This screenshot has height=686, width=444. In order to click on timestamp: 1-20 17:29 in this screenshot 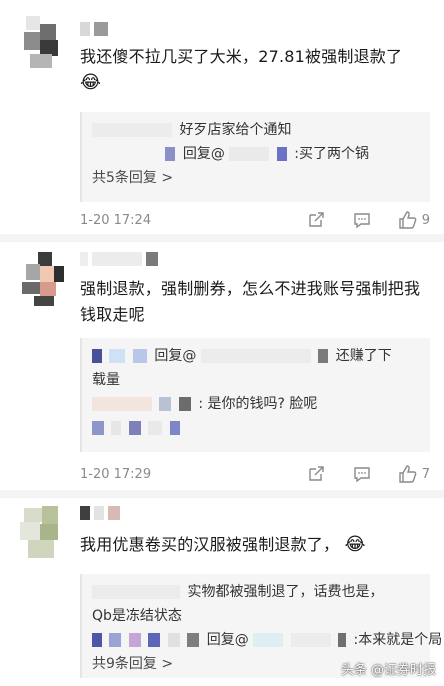, I will do `click(116, 474)`.